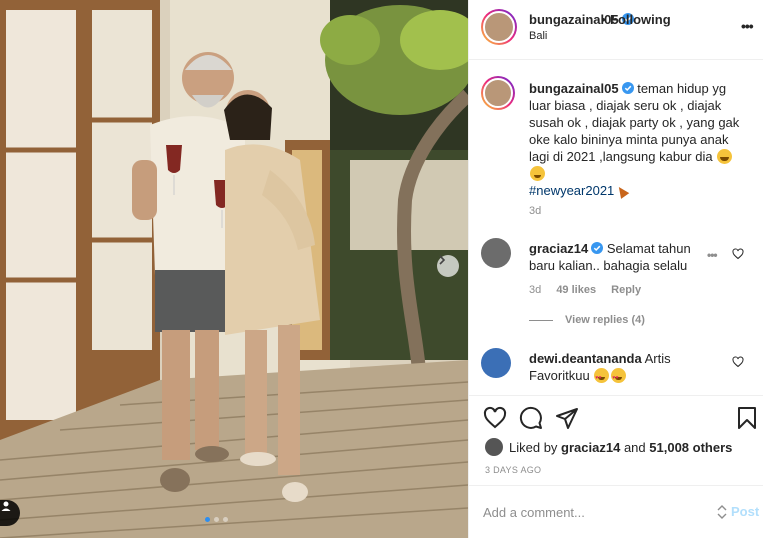 This screenshot has width=763, height=538. What do you see at coordinates (585, 358) in the screenshot?
I see `commenter-username: dewi.deantananda` at bounding box center [585, 358].